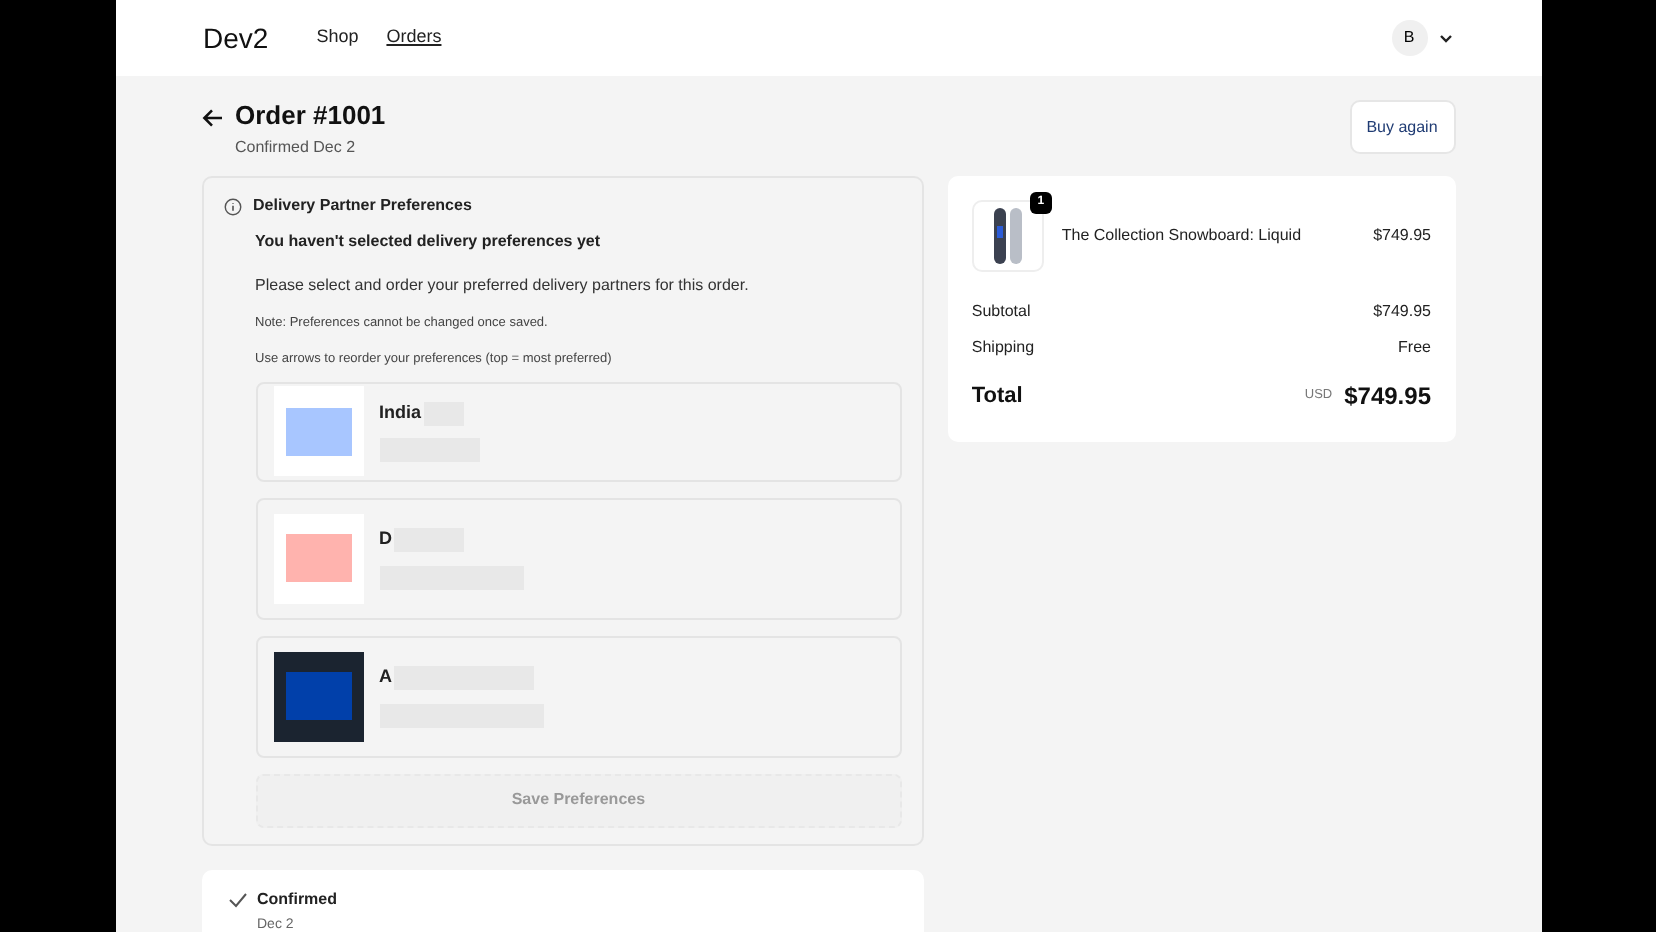 The width and height of the screenshot is (1656, 932). What do you see at coordinates (1001, 312) in the screenshot?
I see `subtotal-label: Subtotal` at bounding box center [1001, 312].